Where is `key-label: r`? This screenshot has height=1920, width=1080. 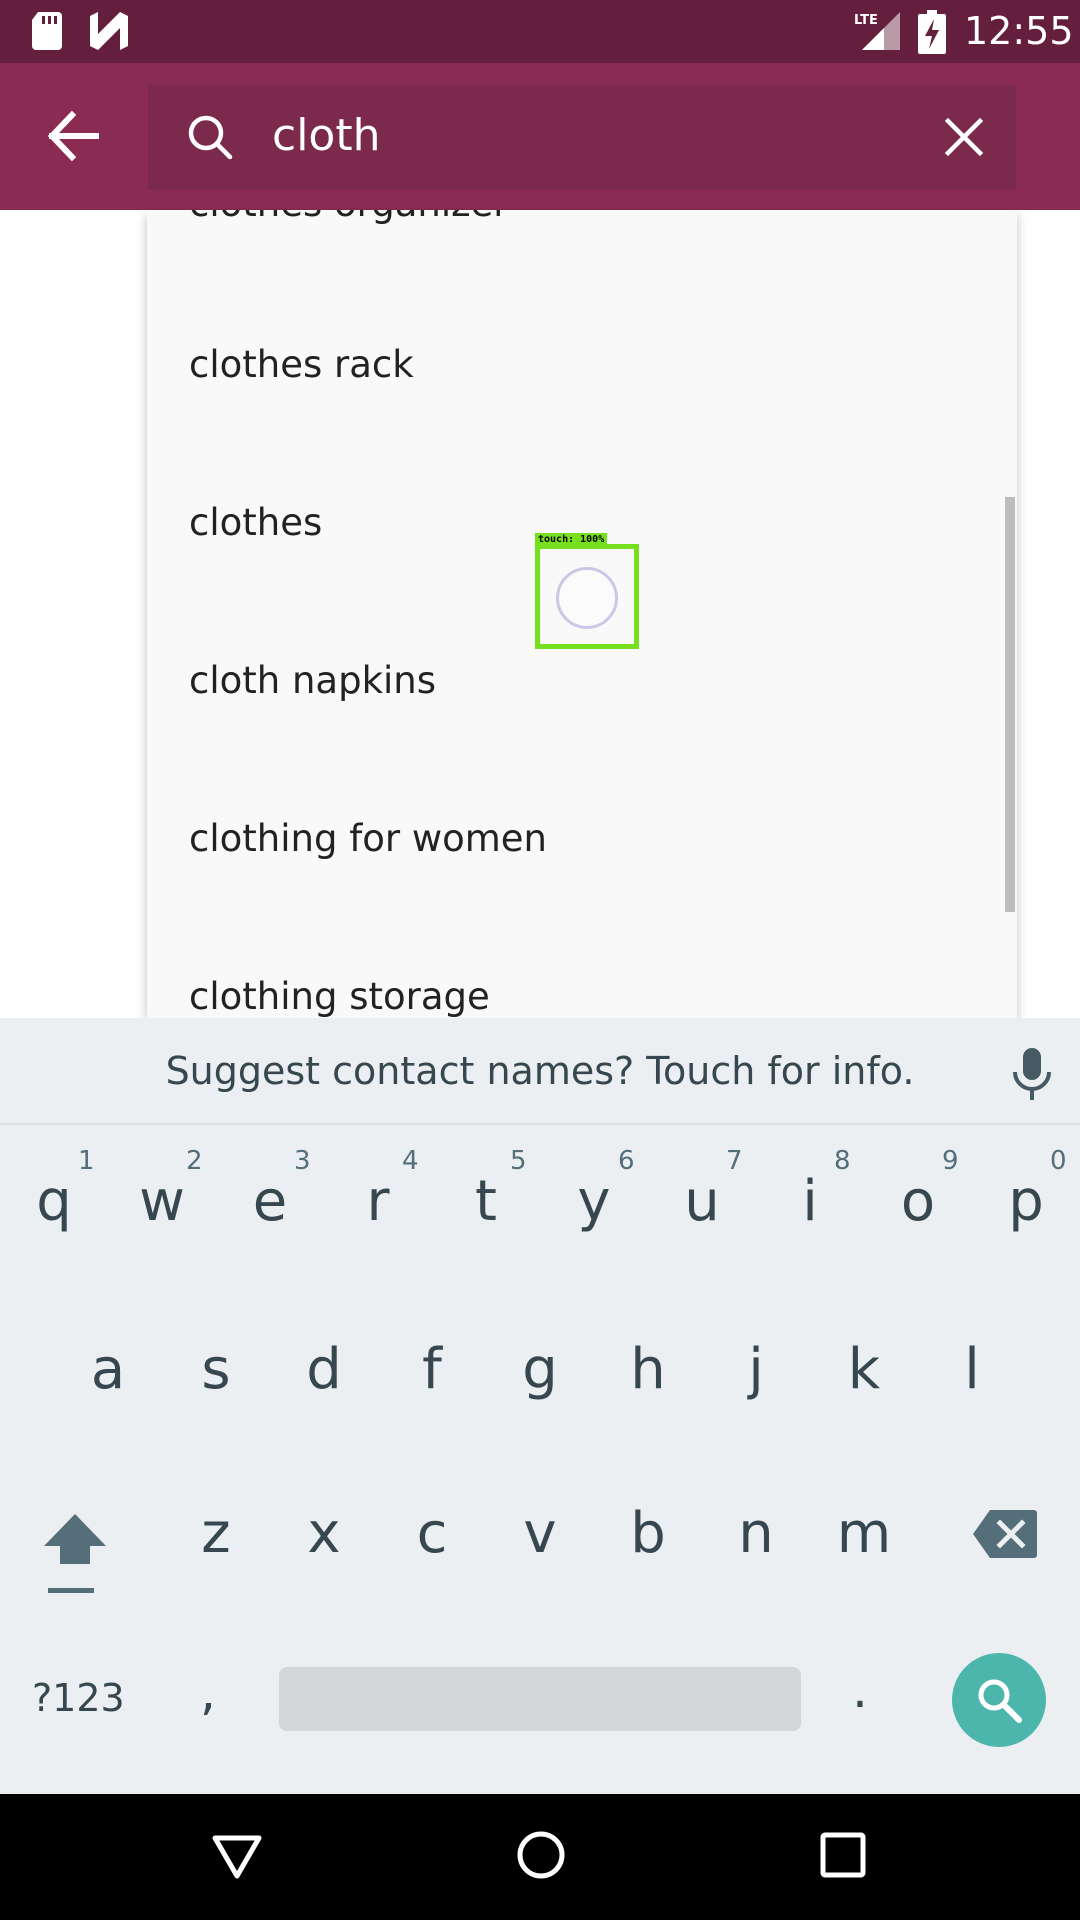
key-label: r is located at coordinates (378, 1201).